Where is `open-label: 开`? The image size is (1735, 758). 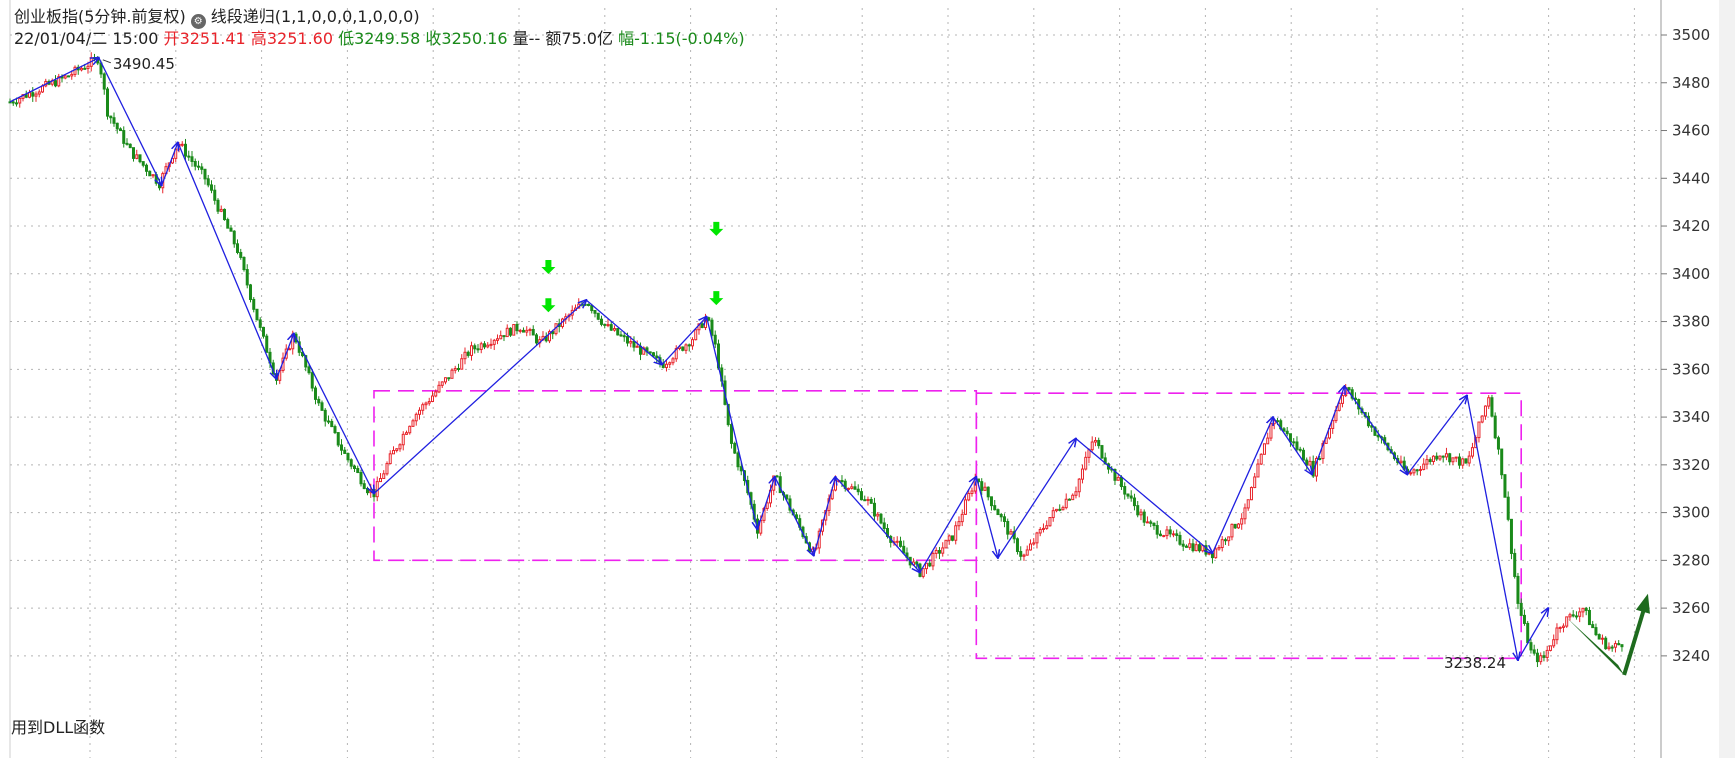
open-label: 开 is located at coordinates (171, 38).